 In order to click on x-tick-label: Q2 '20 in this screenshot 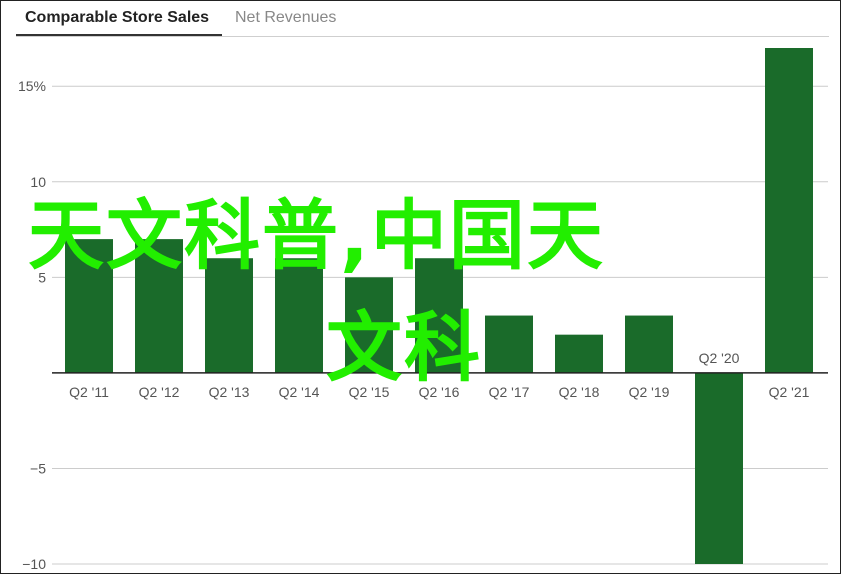, I will do `click(719, 358)`.